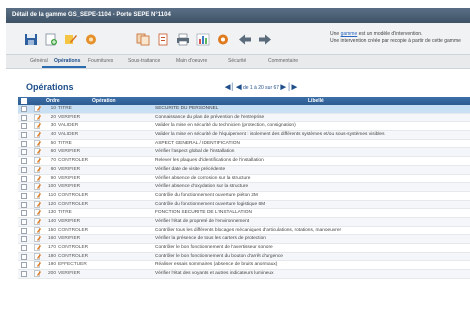 This screenshot has width=470, height=336. I want to click on tab-general: Général, so click(39, 61).